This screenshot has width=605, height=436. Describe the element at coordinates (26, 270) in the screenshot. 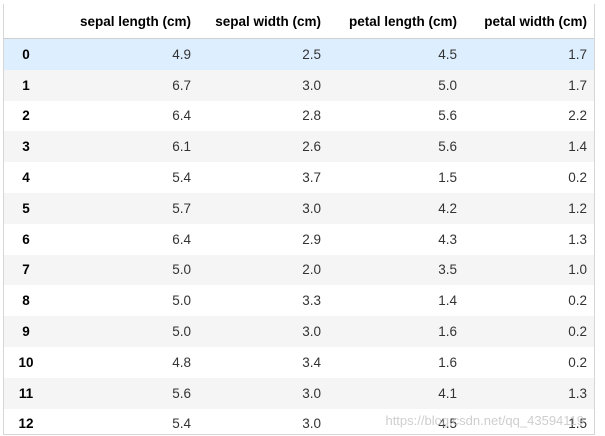

I see `row-index: 7` at that location.